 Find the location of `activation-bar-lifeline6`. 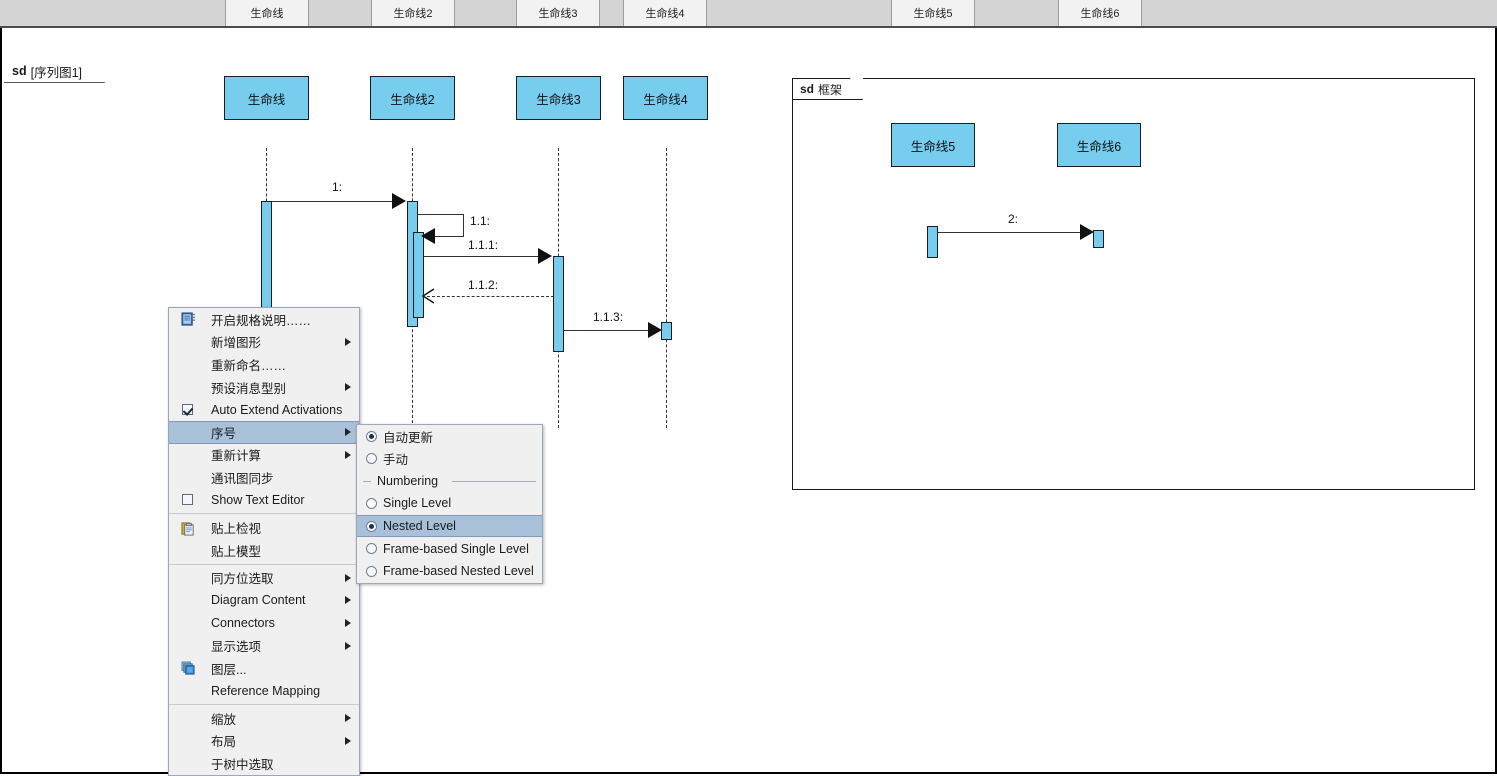

activation-bar-lifeline6 is located at coordinates (1098, 239).